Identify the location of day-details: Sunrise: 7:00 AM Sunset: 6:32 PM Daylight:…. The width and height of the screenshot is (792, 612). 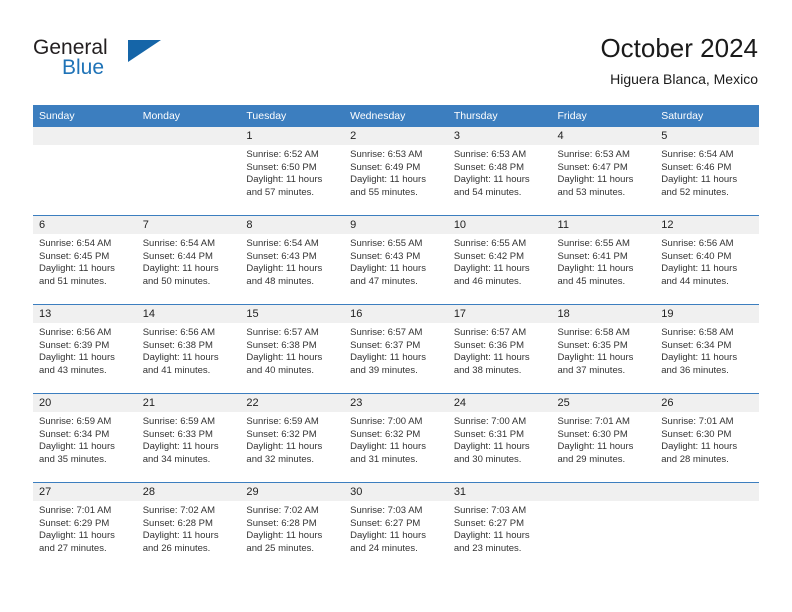
(396, 439).